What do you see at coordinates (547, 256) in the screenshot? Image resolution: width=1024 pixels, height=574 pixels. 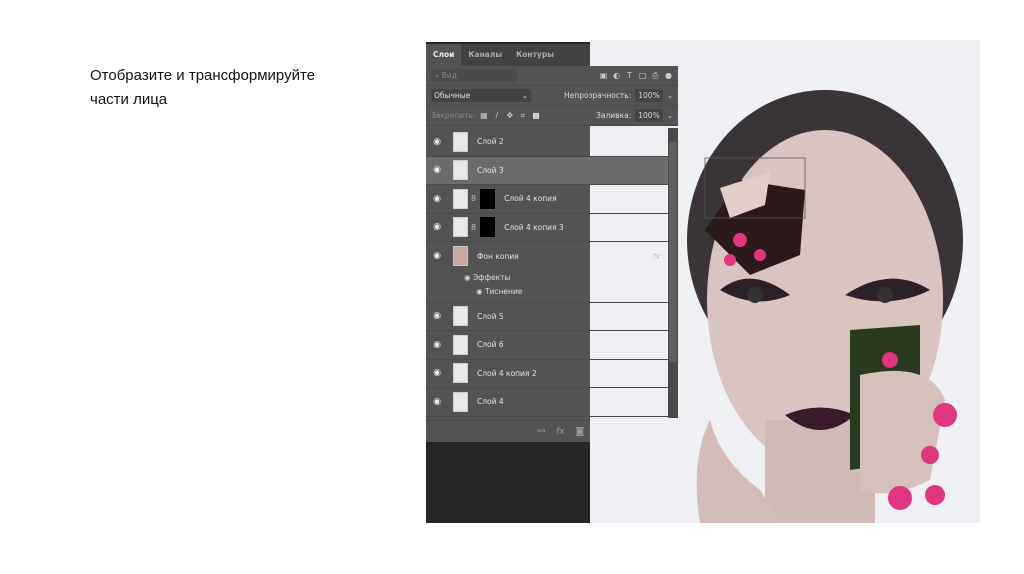 I see `layer-row: ◉ Фон копия fx` at bounding box center [547, 256].